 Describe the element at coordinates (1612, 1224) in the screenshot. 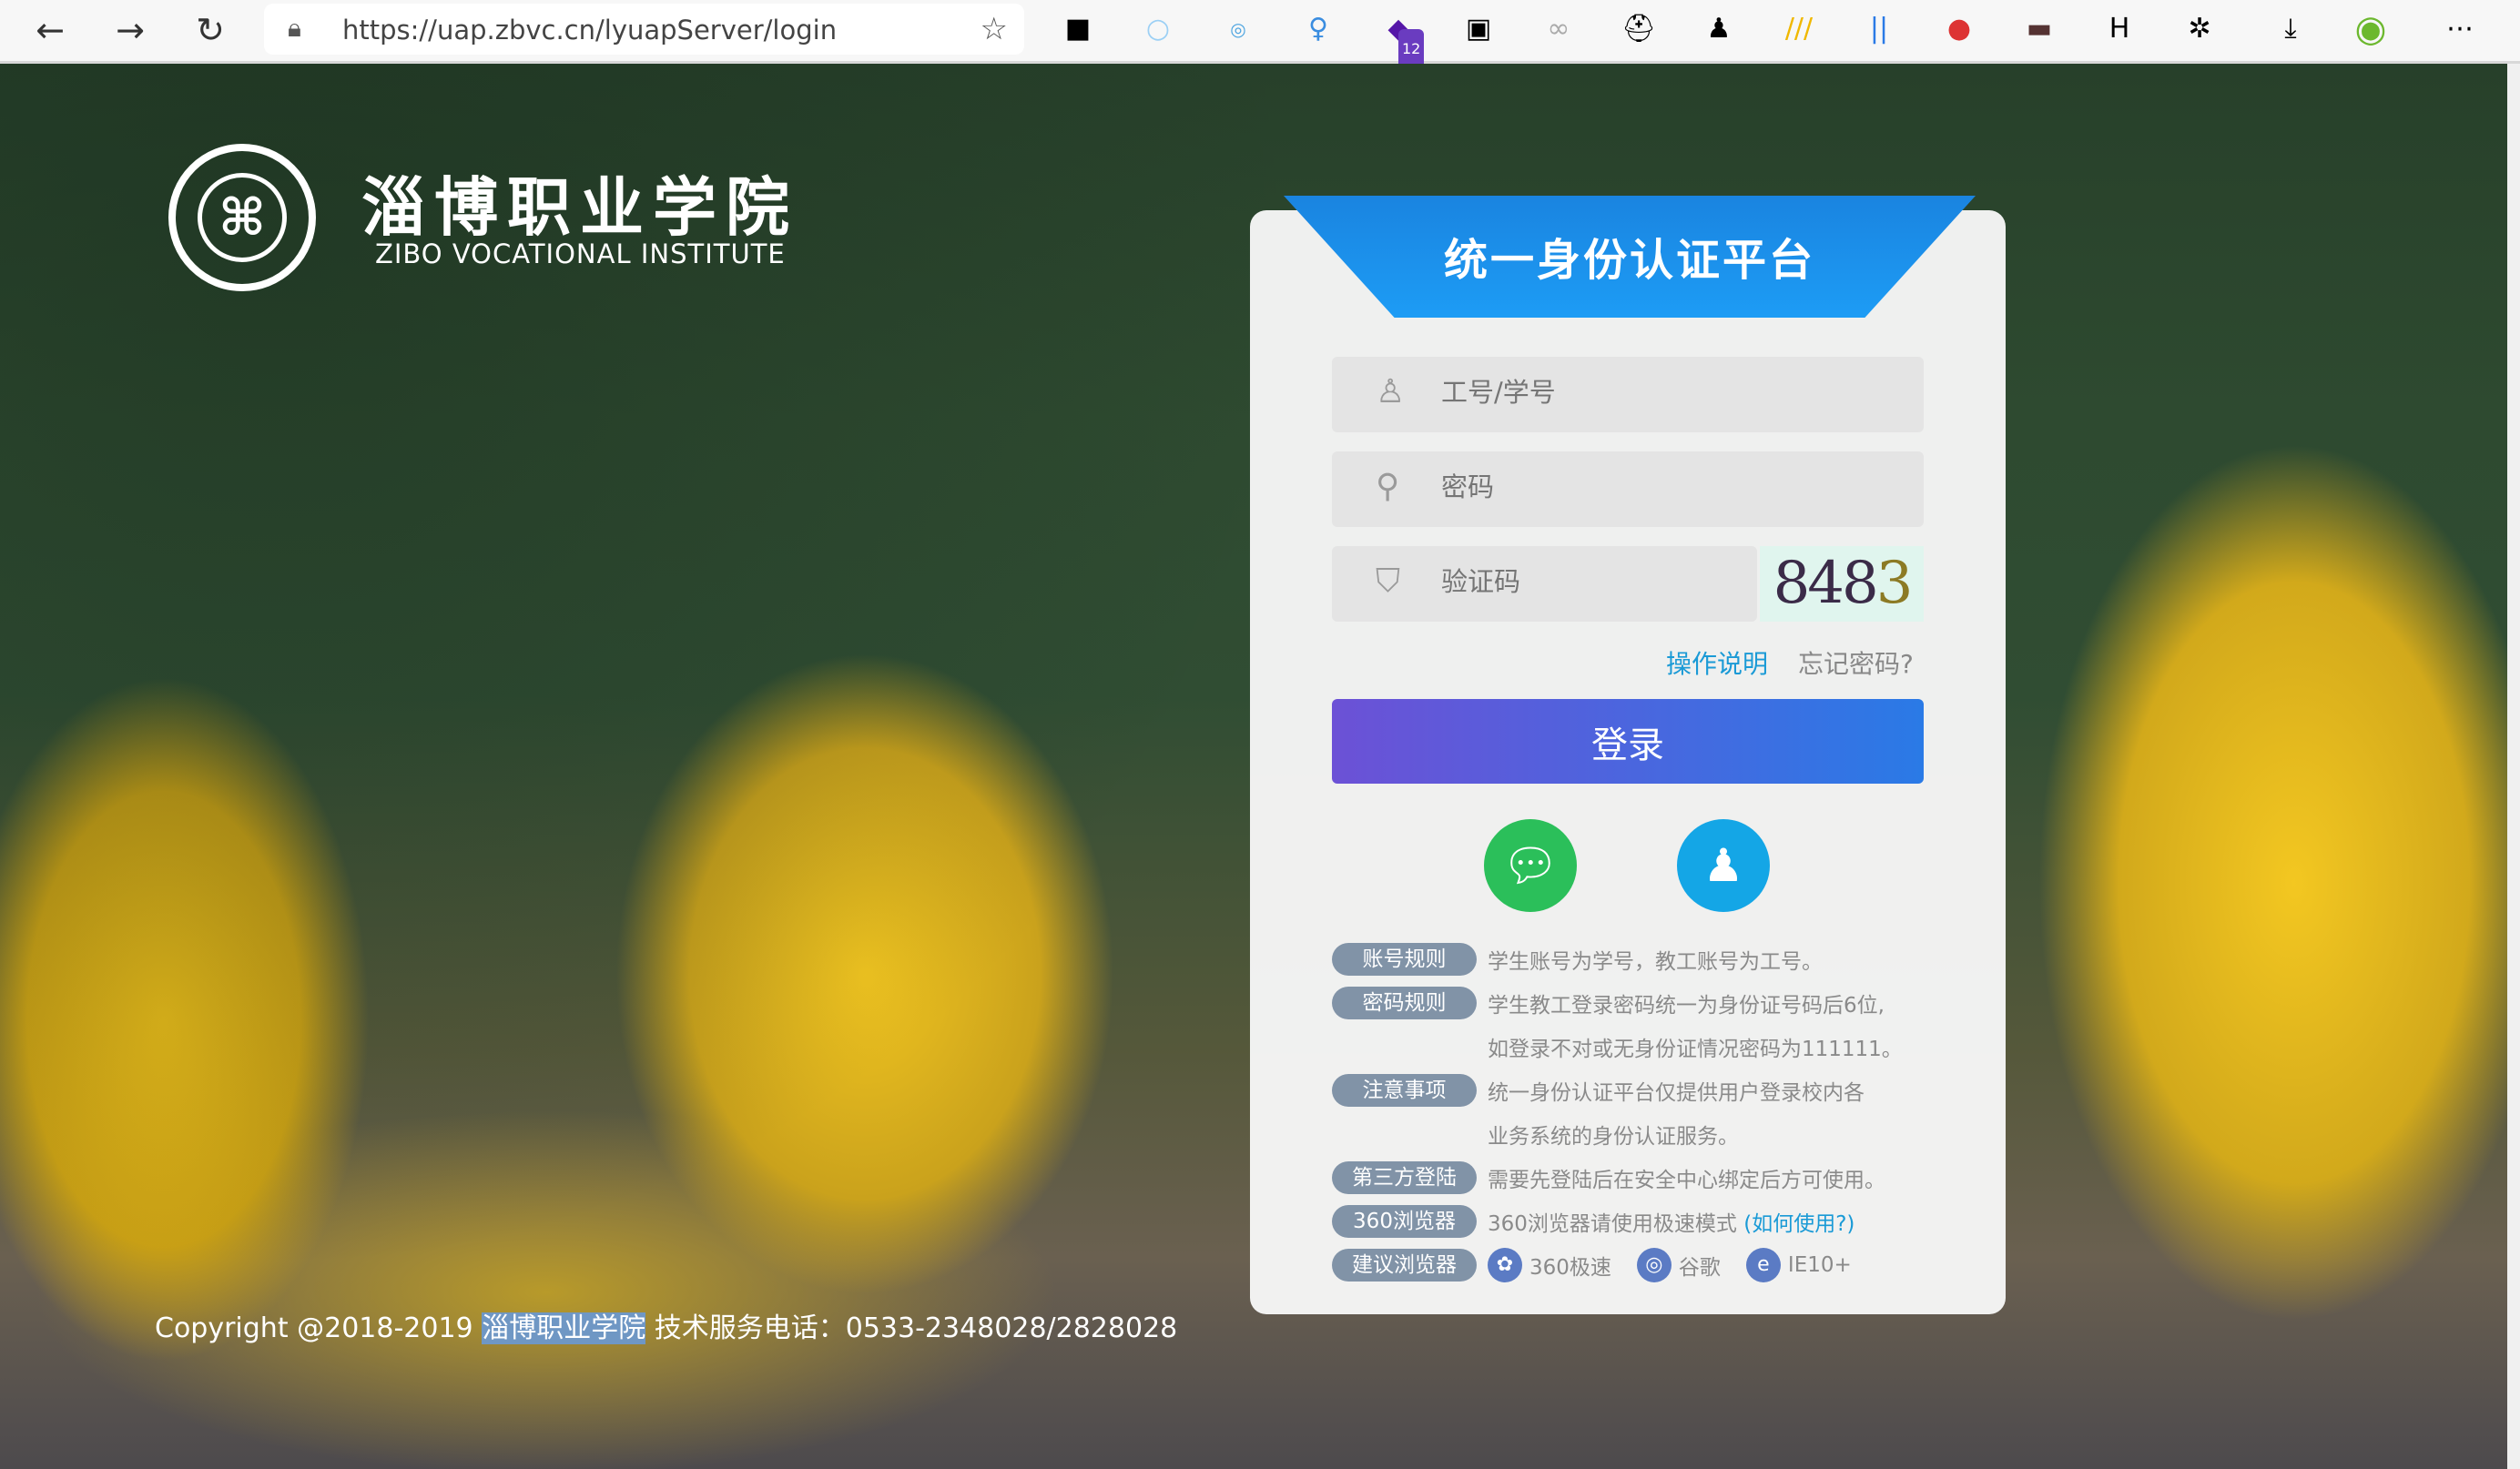

I see `info-text: 360浏览器请使用极速模式` at that location.